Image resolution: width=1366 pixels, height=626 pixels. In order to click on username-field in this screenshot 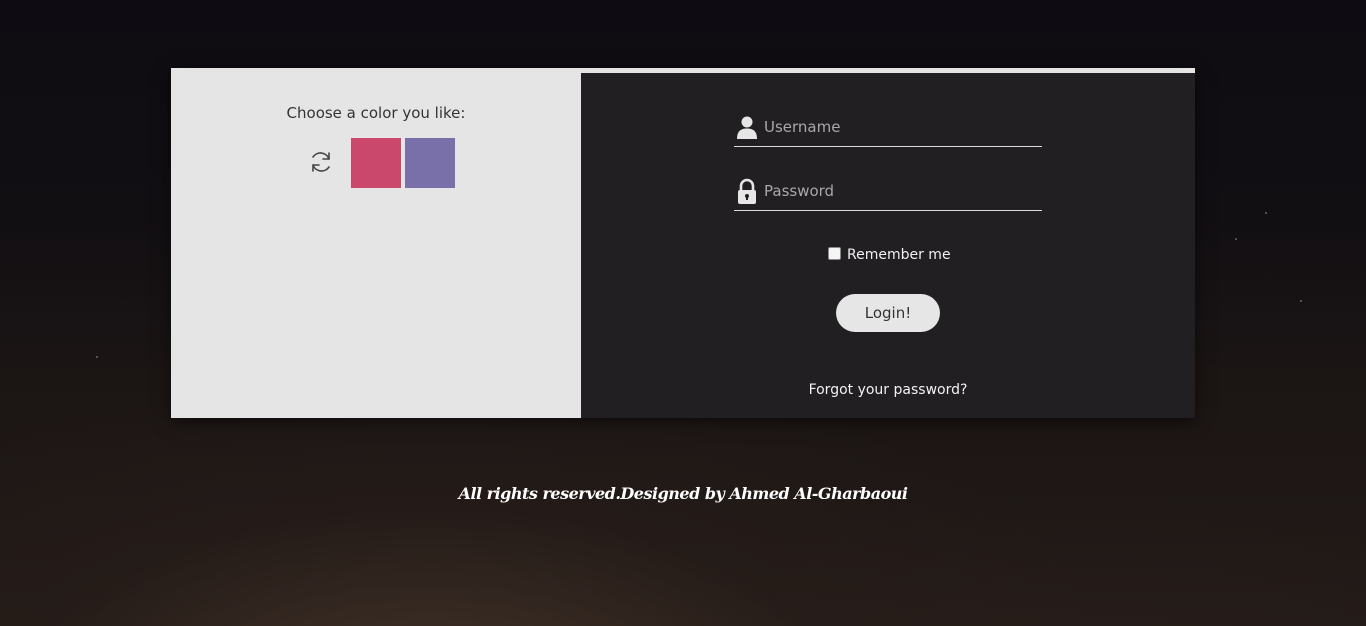, I will do `click(889, 128)`.